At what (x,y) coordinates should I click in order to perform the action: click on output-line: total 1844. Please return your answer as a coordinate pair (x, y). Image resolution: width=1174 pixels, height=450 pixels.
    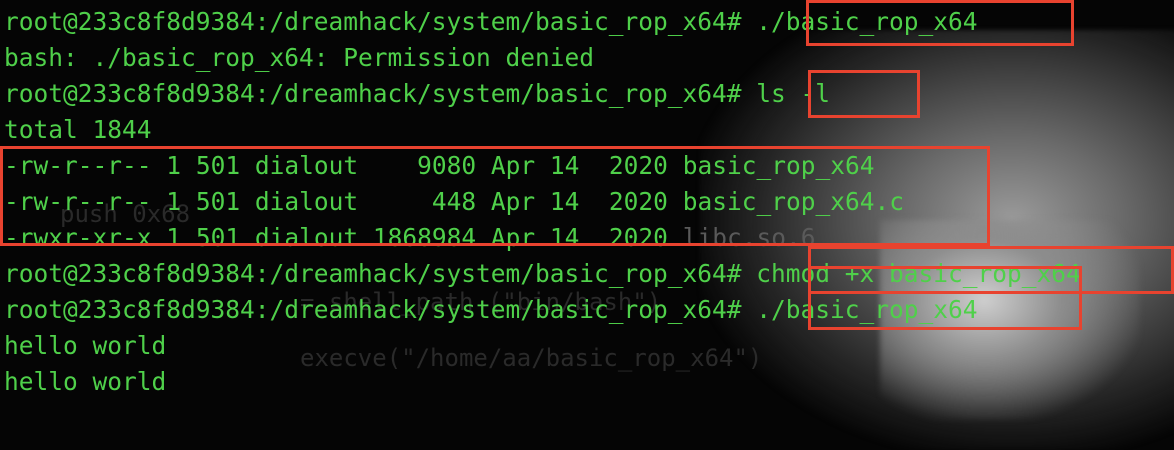
    Looking at the image, I should click on (78, 129).